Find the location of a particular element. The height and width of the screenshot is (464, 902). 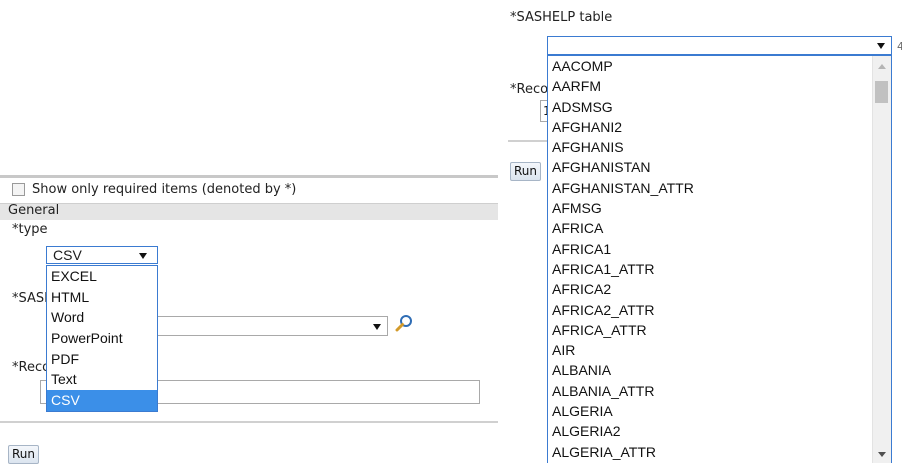

type-select: CSV is located at coordinates (102, 255).